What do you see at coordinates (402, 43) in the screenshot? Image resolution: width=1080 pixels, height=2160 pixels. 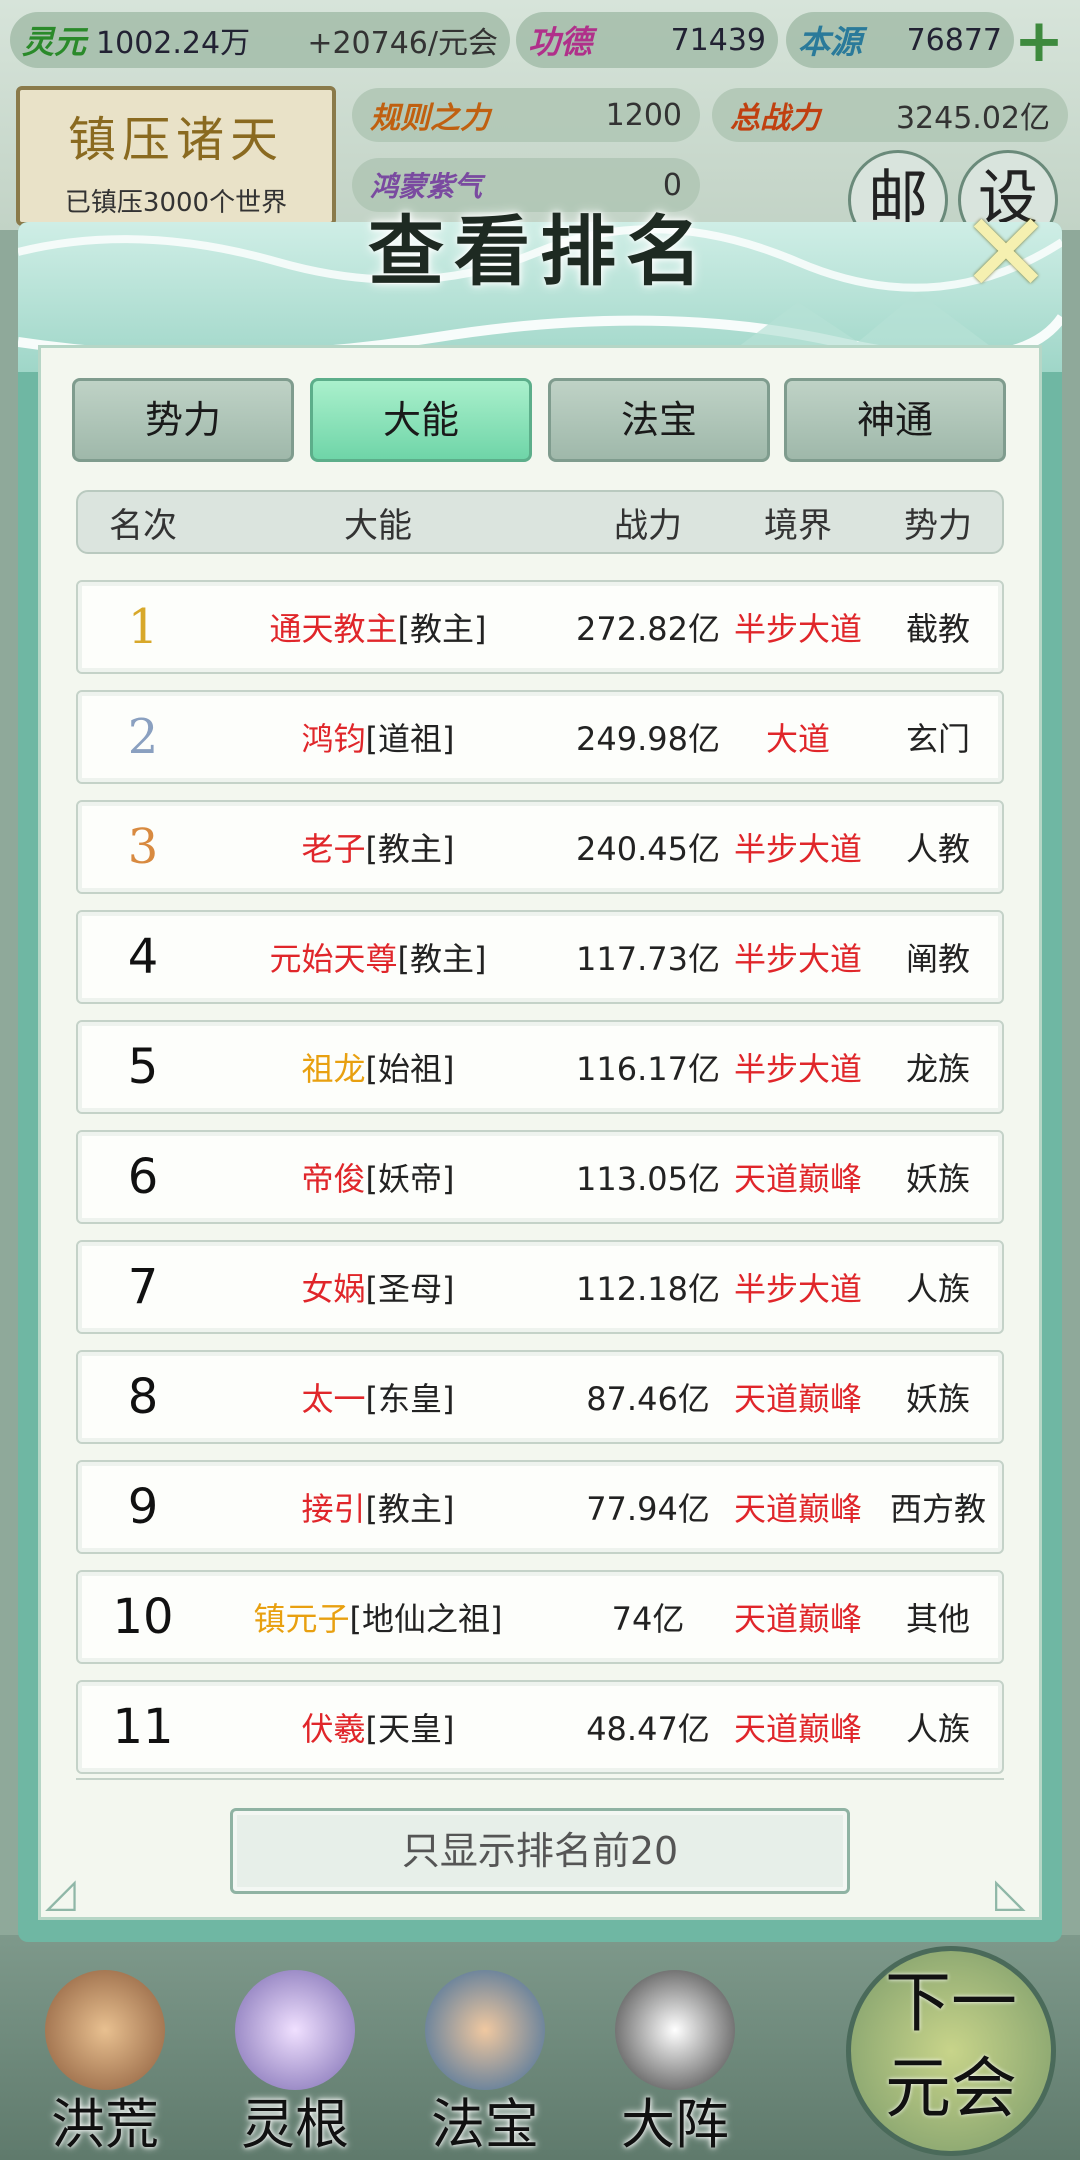 I see `lingyuan-rate: +20746/元会` at bounding box center [402, 43].